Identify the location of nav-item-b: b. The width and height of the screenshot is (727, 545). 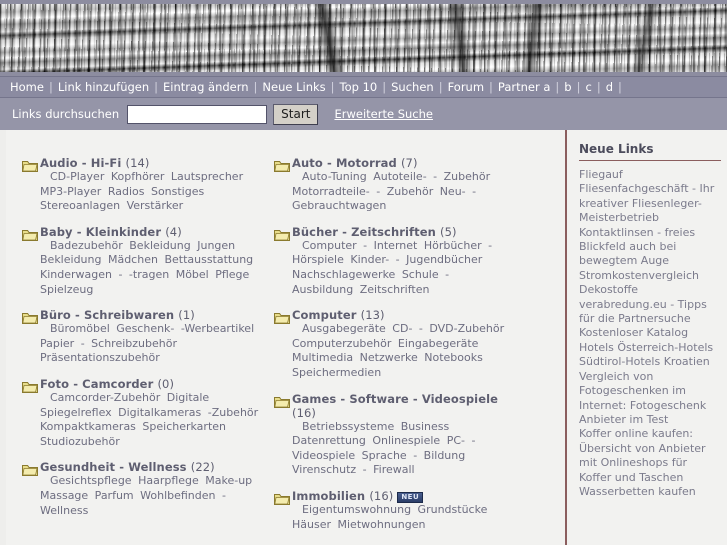
(567, 87).